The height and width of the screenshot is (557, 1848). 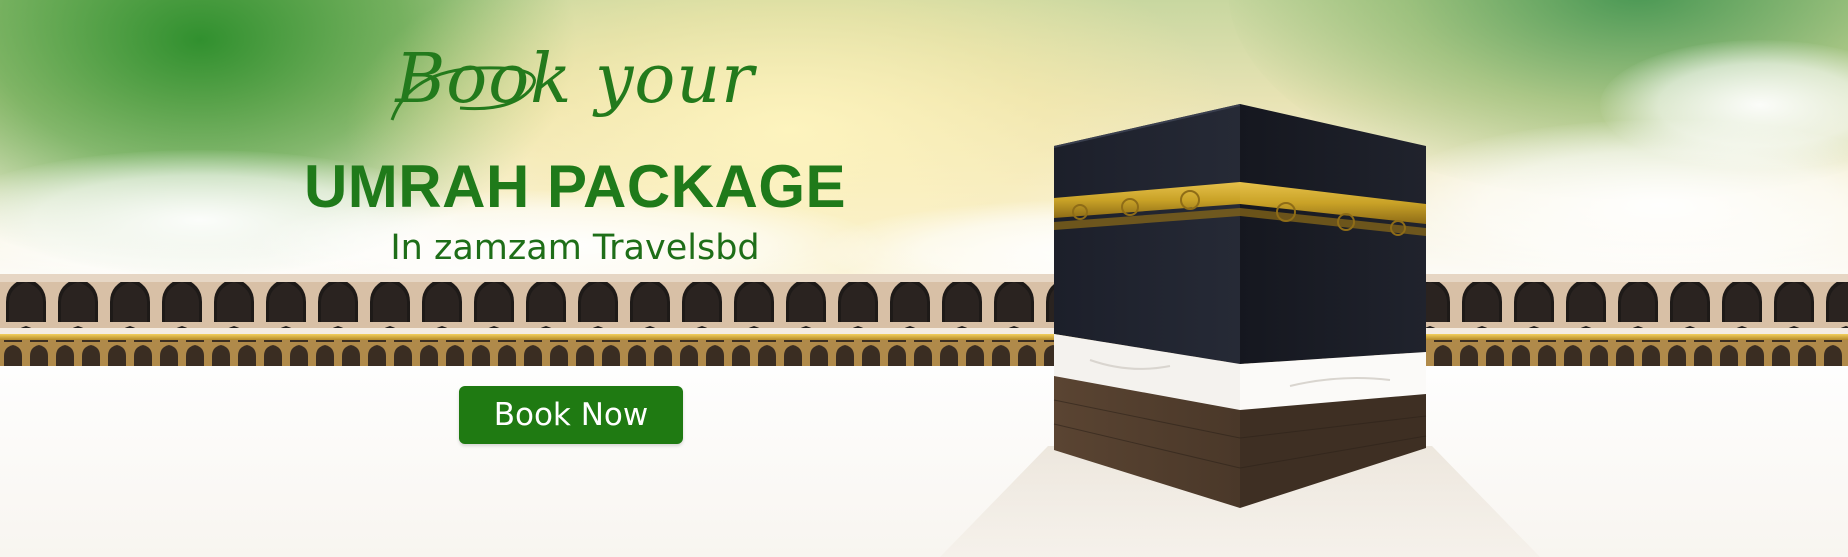 What do you see at coordinates (1240, 306) in the screenshot?
I see `kaaba-icon` at bounding box center [1240, 306].